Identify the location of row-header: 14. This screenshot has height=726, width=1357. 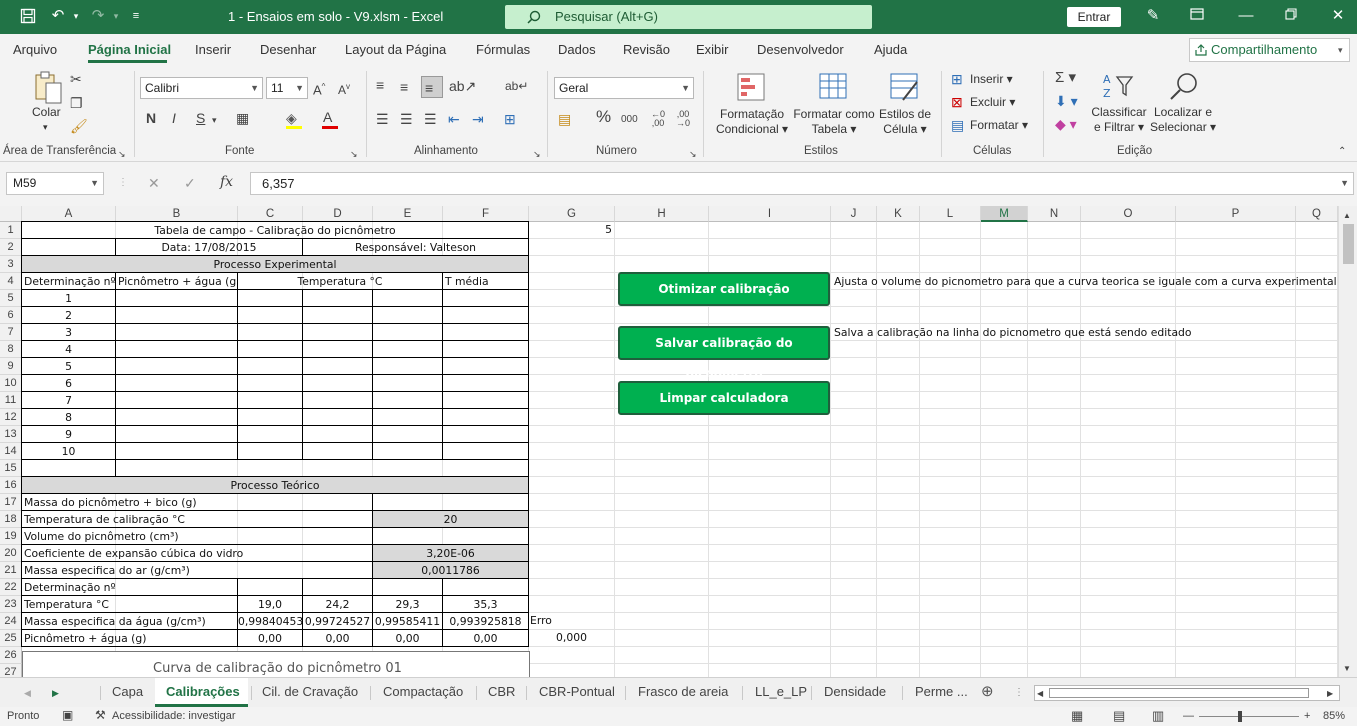
(11, 451).